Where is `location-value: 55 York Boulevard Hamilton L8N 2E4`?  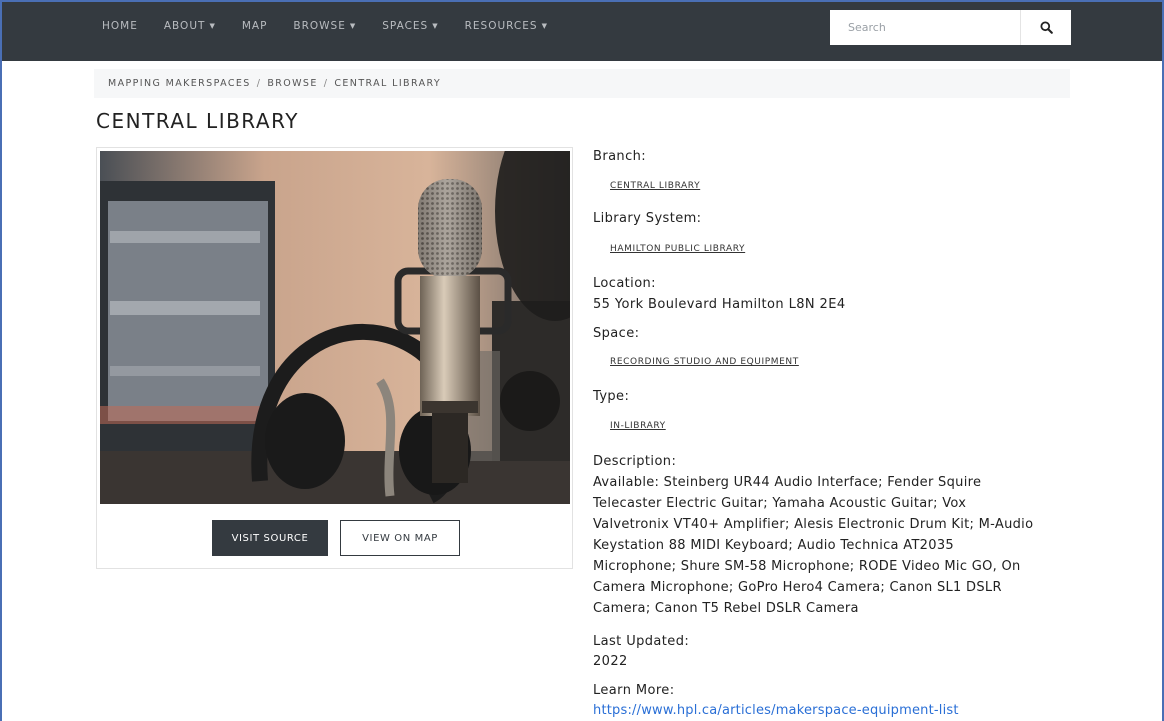 location-value: 55 York Boulevard Hamilton L8N 2E4 is located at coordinates (719, 304).